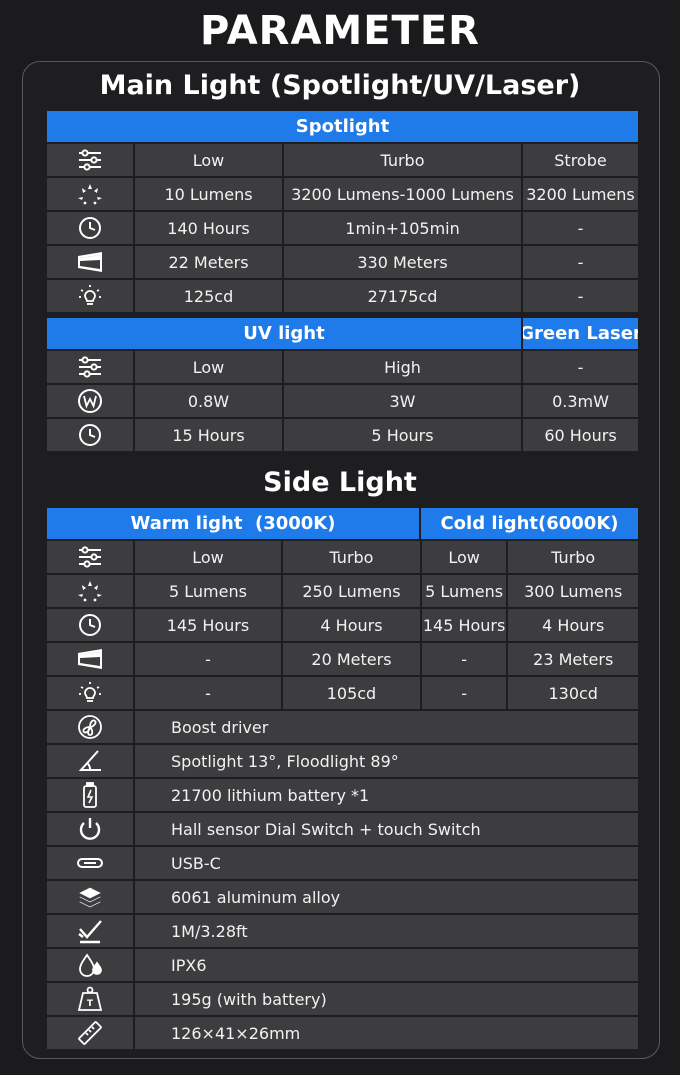 The image size is (680, 1075). Describe the element at coordinates (386, 863) in the screenshot. I see `spec-text: USB-C` at that location.